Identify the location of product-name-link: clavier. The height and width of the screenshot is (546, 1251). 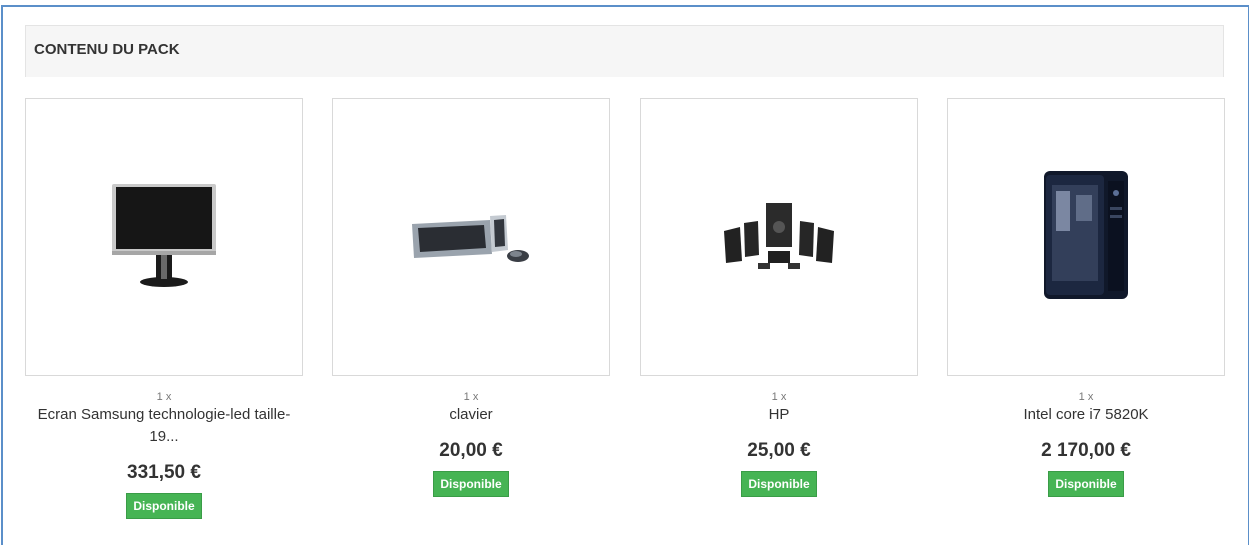
(471, 415).